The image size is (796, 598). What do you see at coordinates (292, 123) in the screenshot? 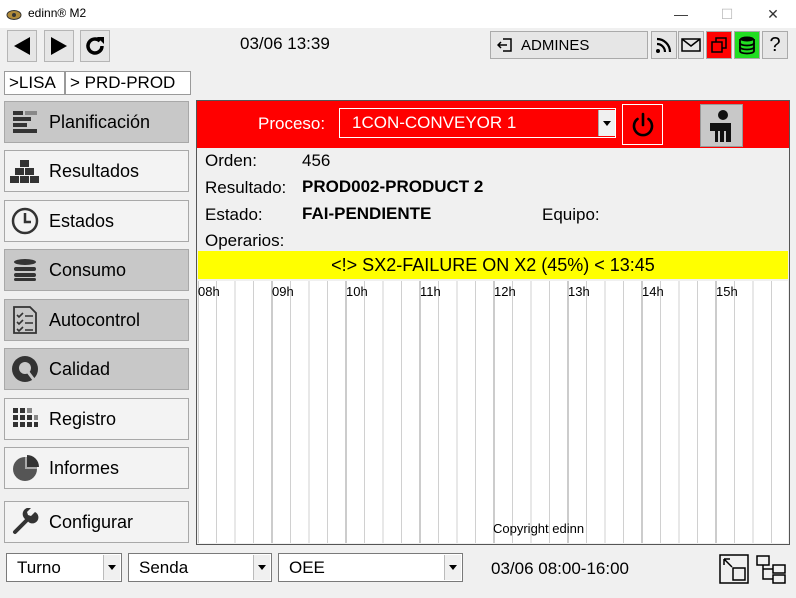
I see `process-label: Proceso:` at bounding box center [292, 123].